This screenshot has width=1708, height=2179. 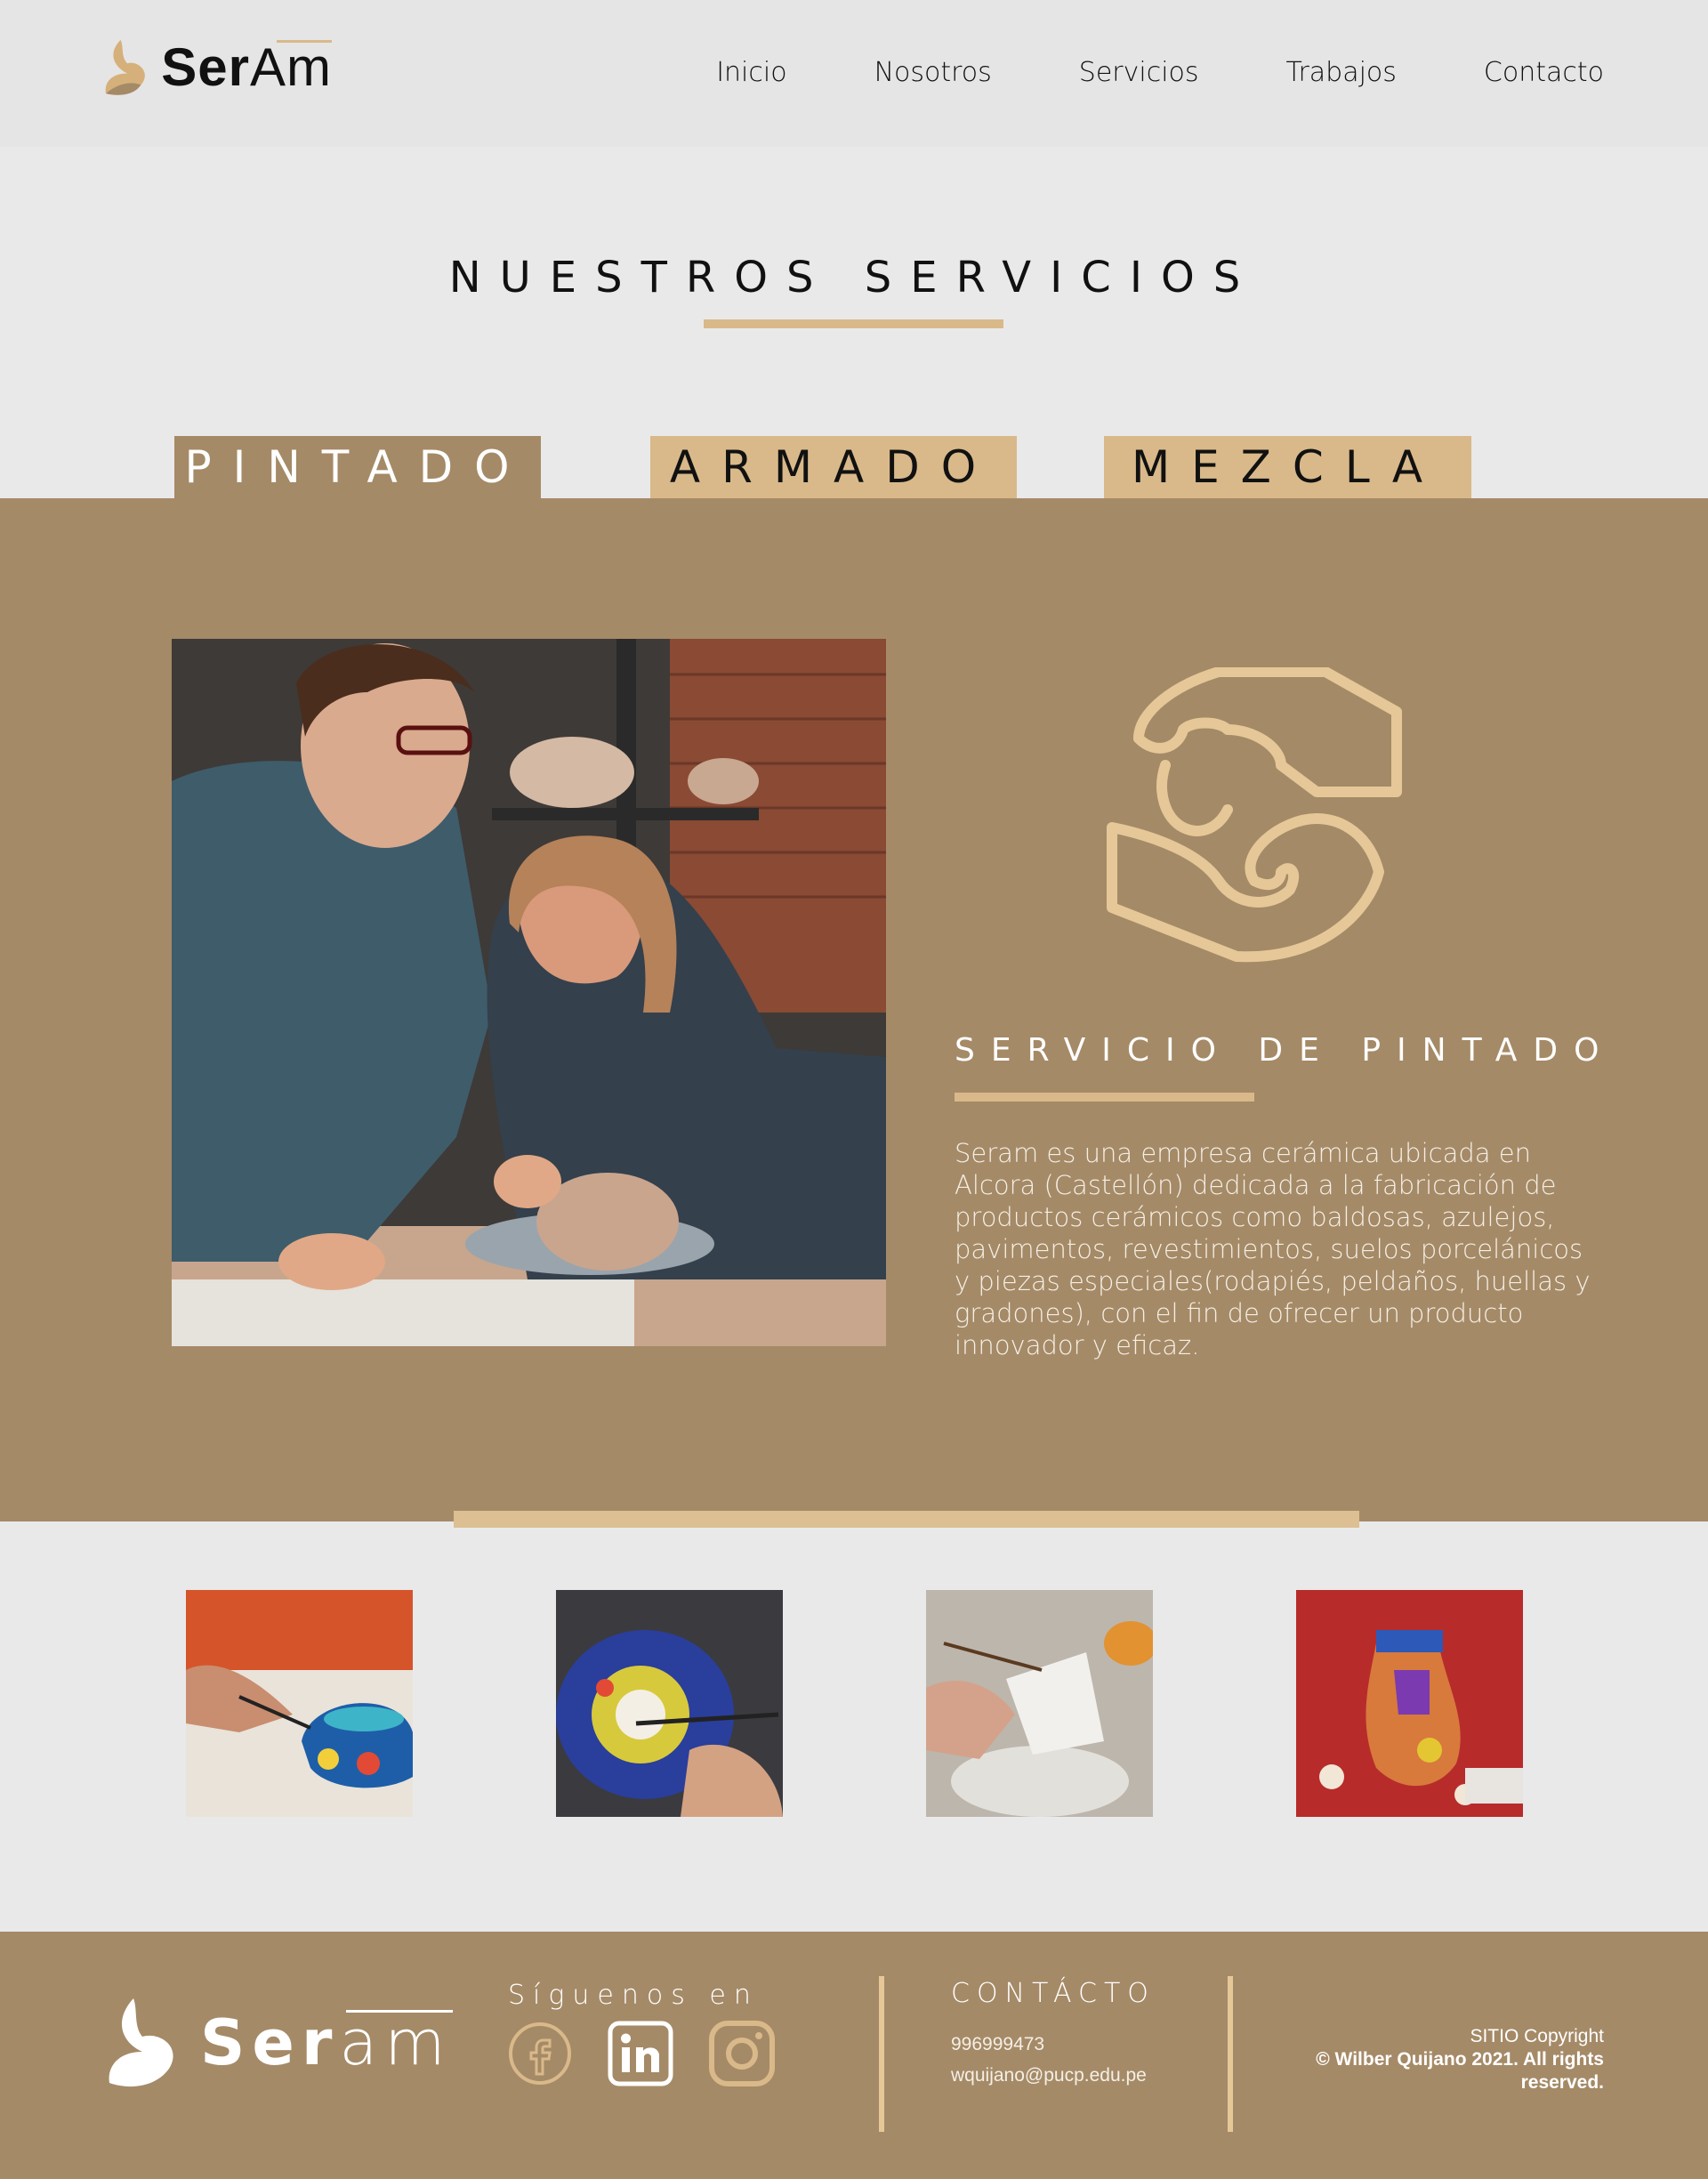 What do you see at coordinates (633, 1995) in the screenshot?
I see `follow-label: Síguenos en` at bounding box center [633, 1995].